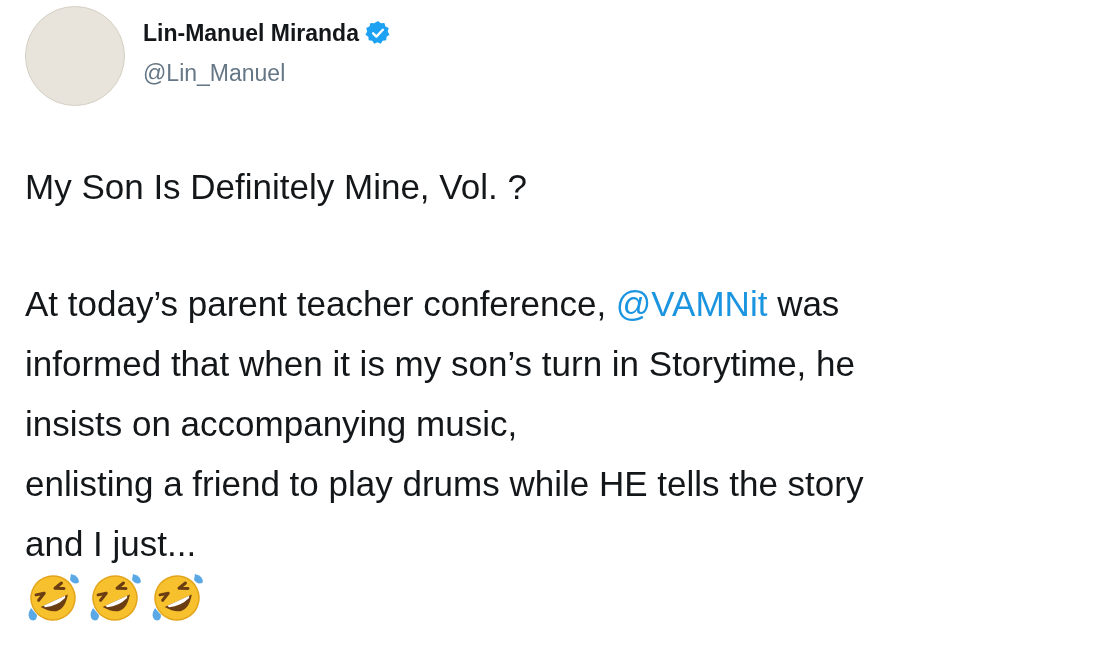 Image resolution: width=1116 pixels, height=648 pixels. Describe the element at coordinates (251, 32) in the screenshot. I see `author-name: Lin-Manuel Miranda` at that location.